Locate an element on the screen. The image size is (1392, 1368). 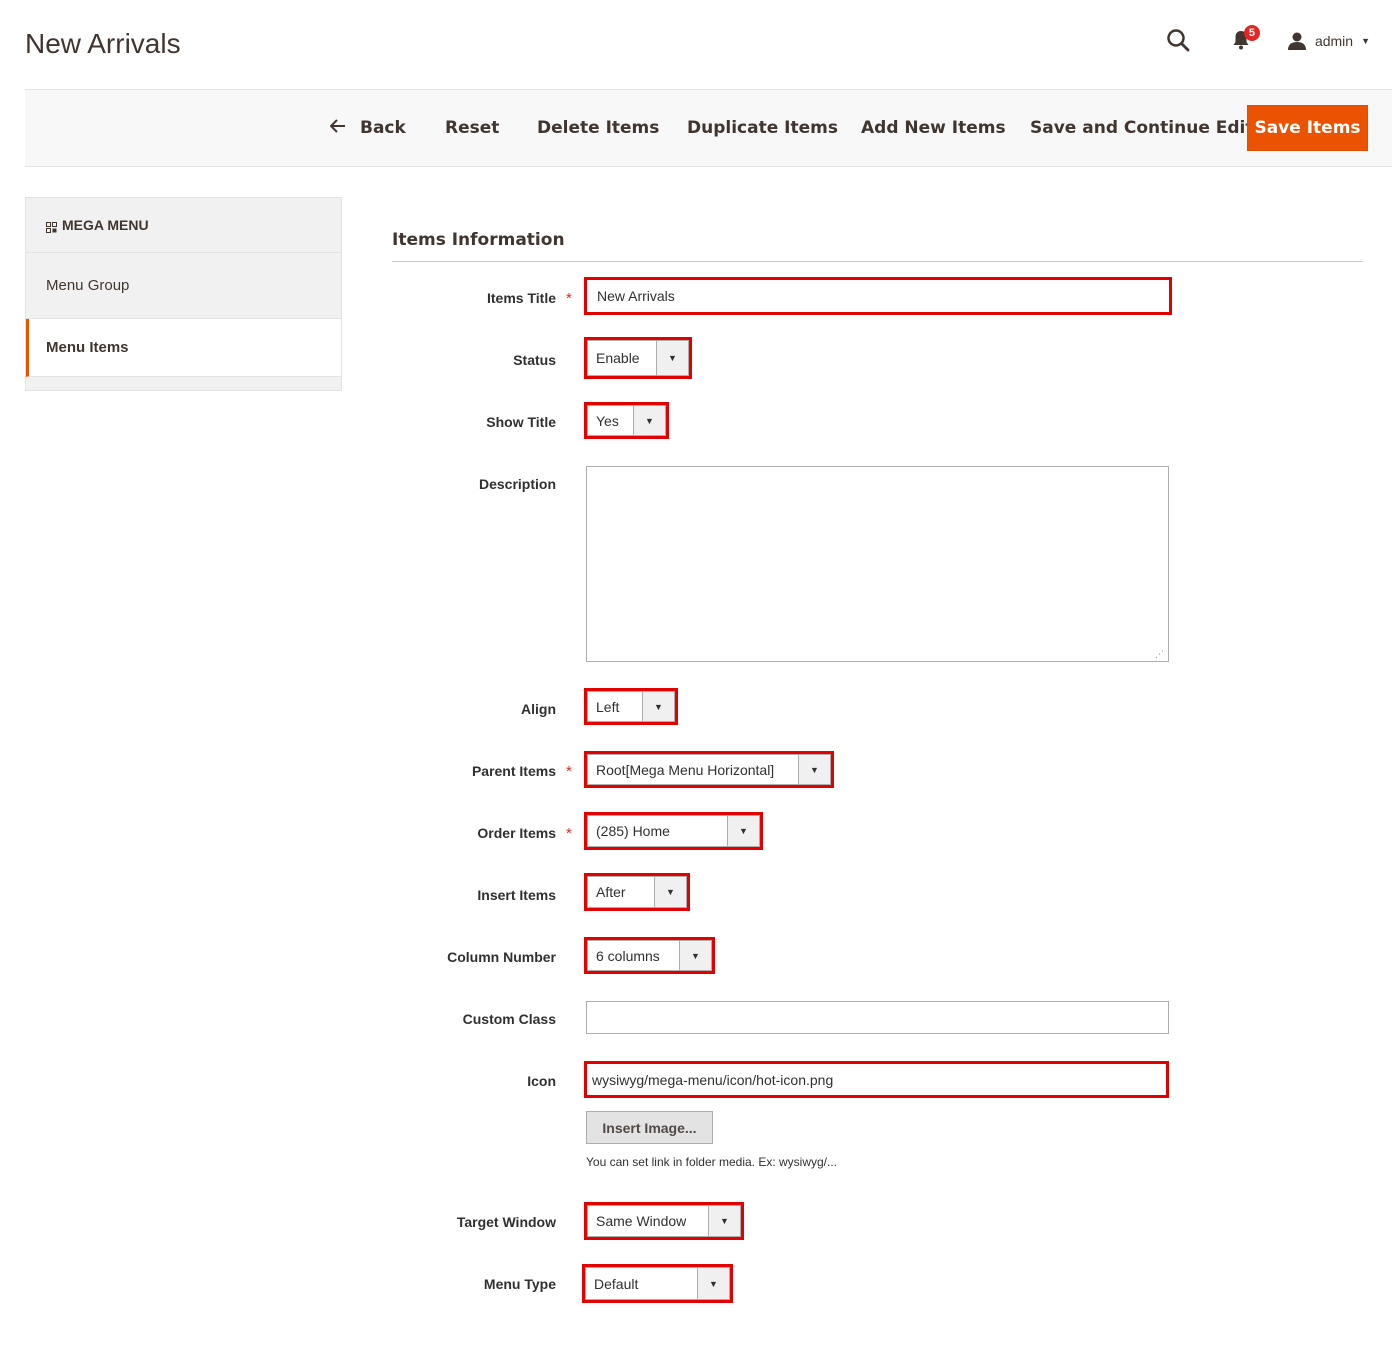
parent-items-label: Parent Items is located at coordinates (513, 771).